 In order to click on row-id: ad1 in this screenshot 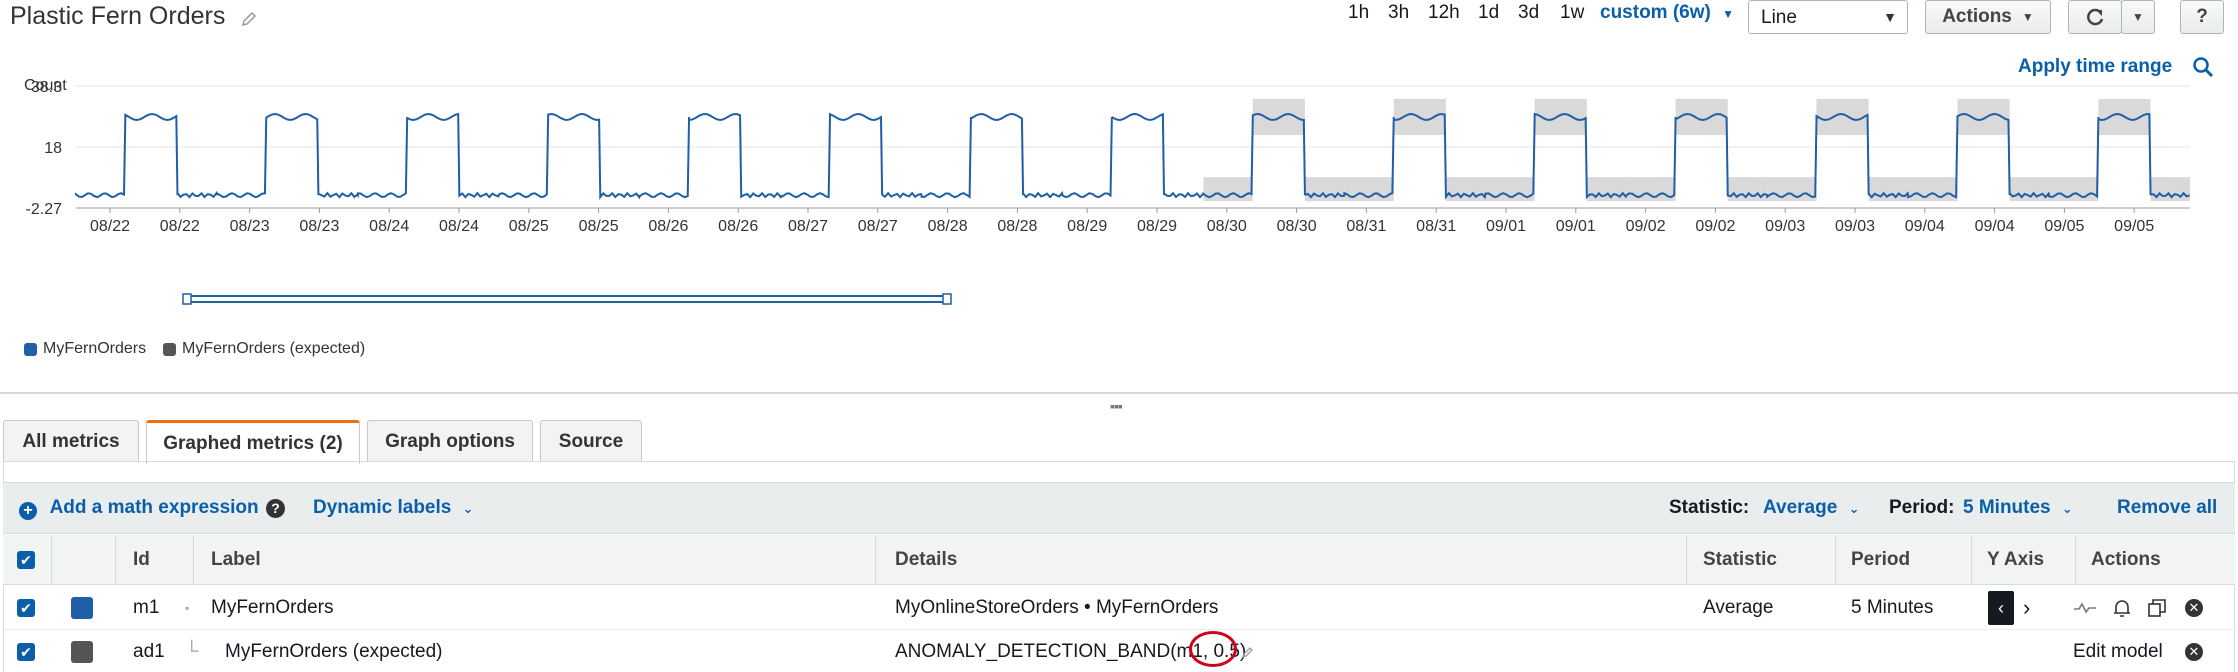, I will do `click(149, 651)`.